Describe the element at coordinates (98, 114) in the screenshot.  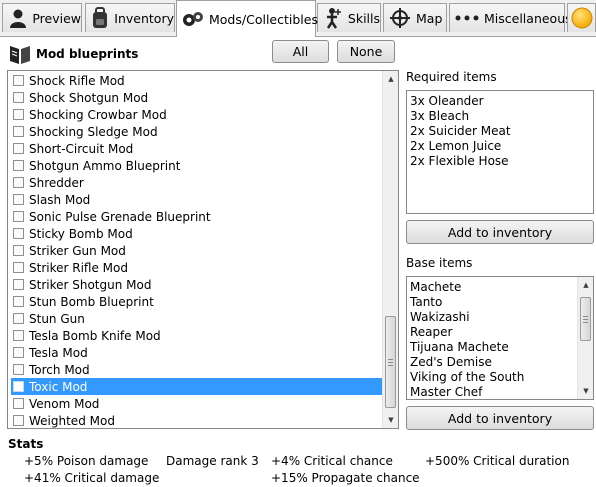
I see `mod-item-label: Shocking Crowbar Mod` at that location.